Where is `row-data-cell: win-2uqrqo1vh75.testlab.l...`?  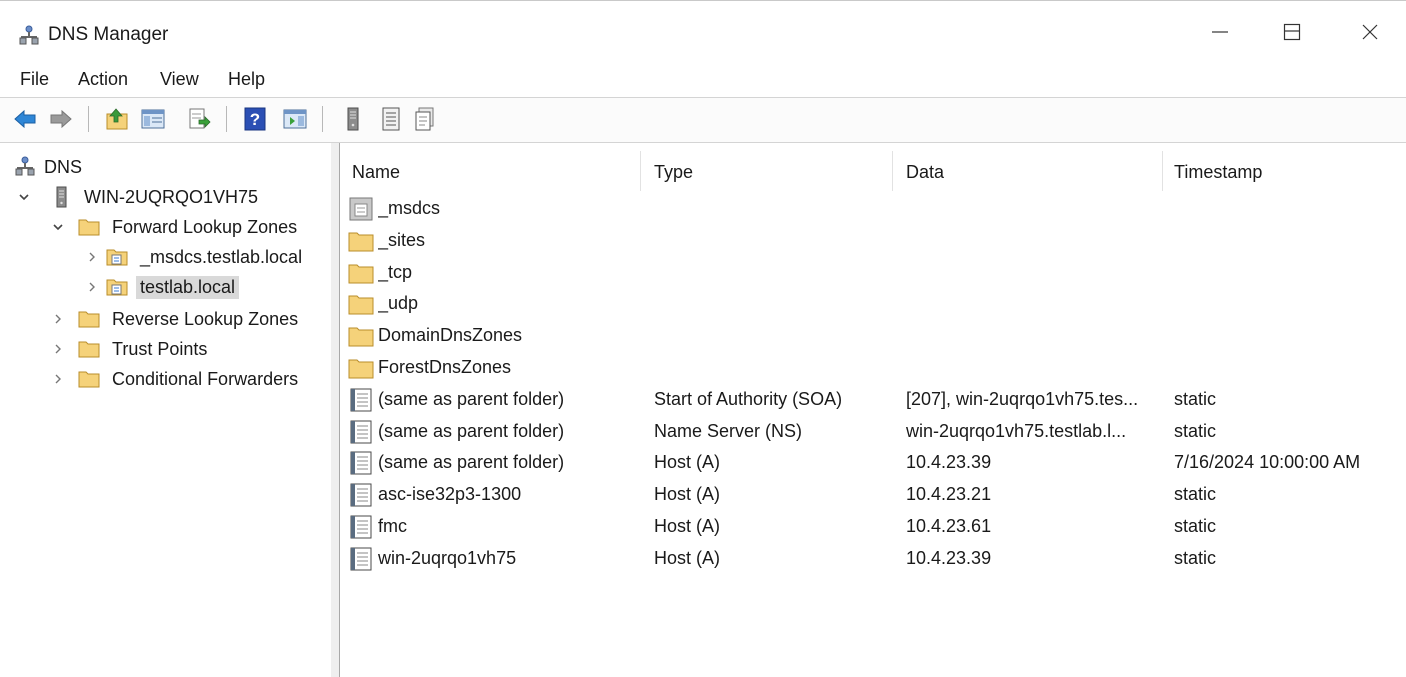
row-data-cell: win-2uqrqo1vh75.testlab.l... is located at coordinates (1016, 430).